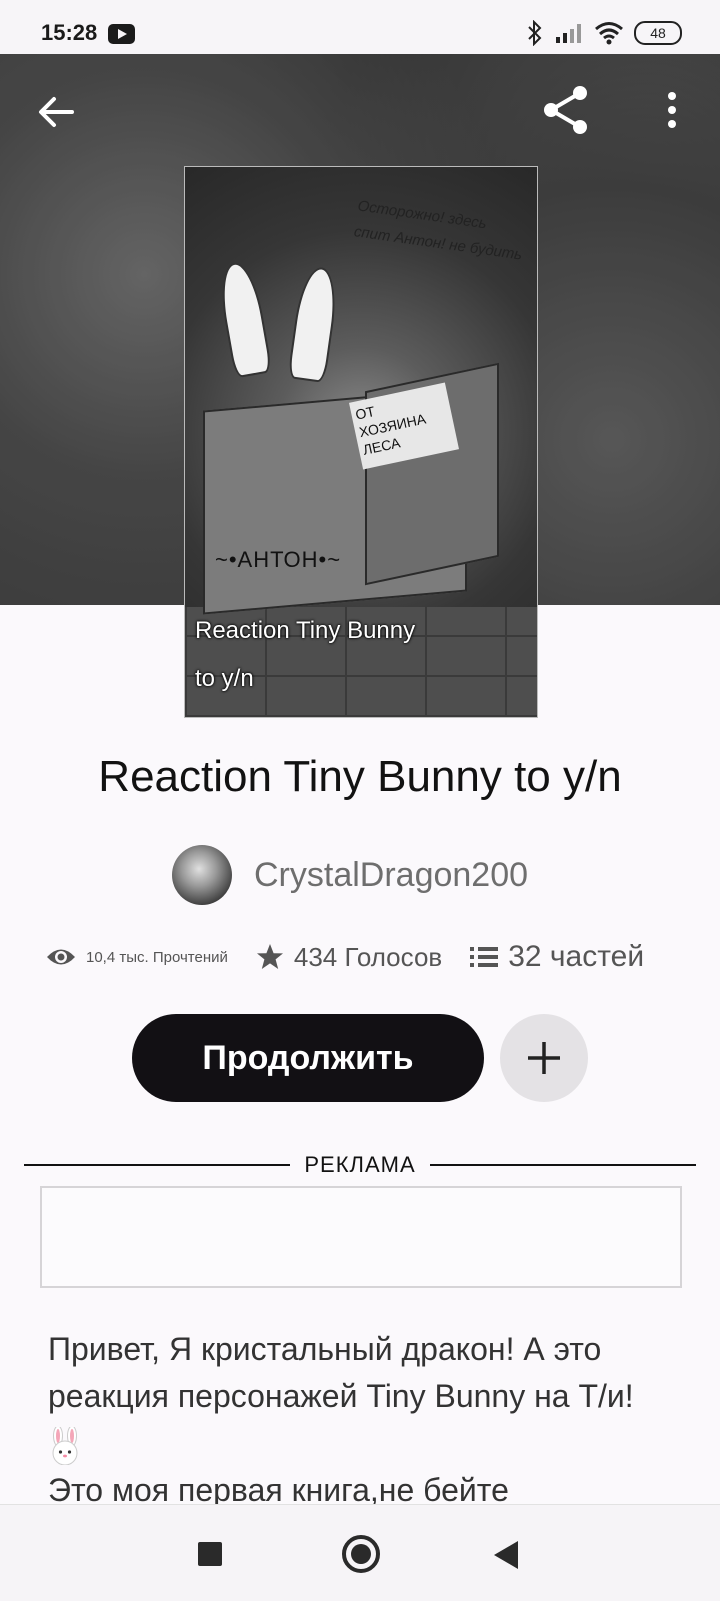 The height and width of the screenshot is (1601, 720). I want to click on cover-box-name: ~•АНТОН•~, so click(278, 559).